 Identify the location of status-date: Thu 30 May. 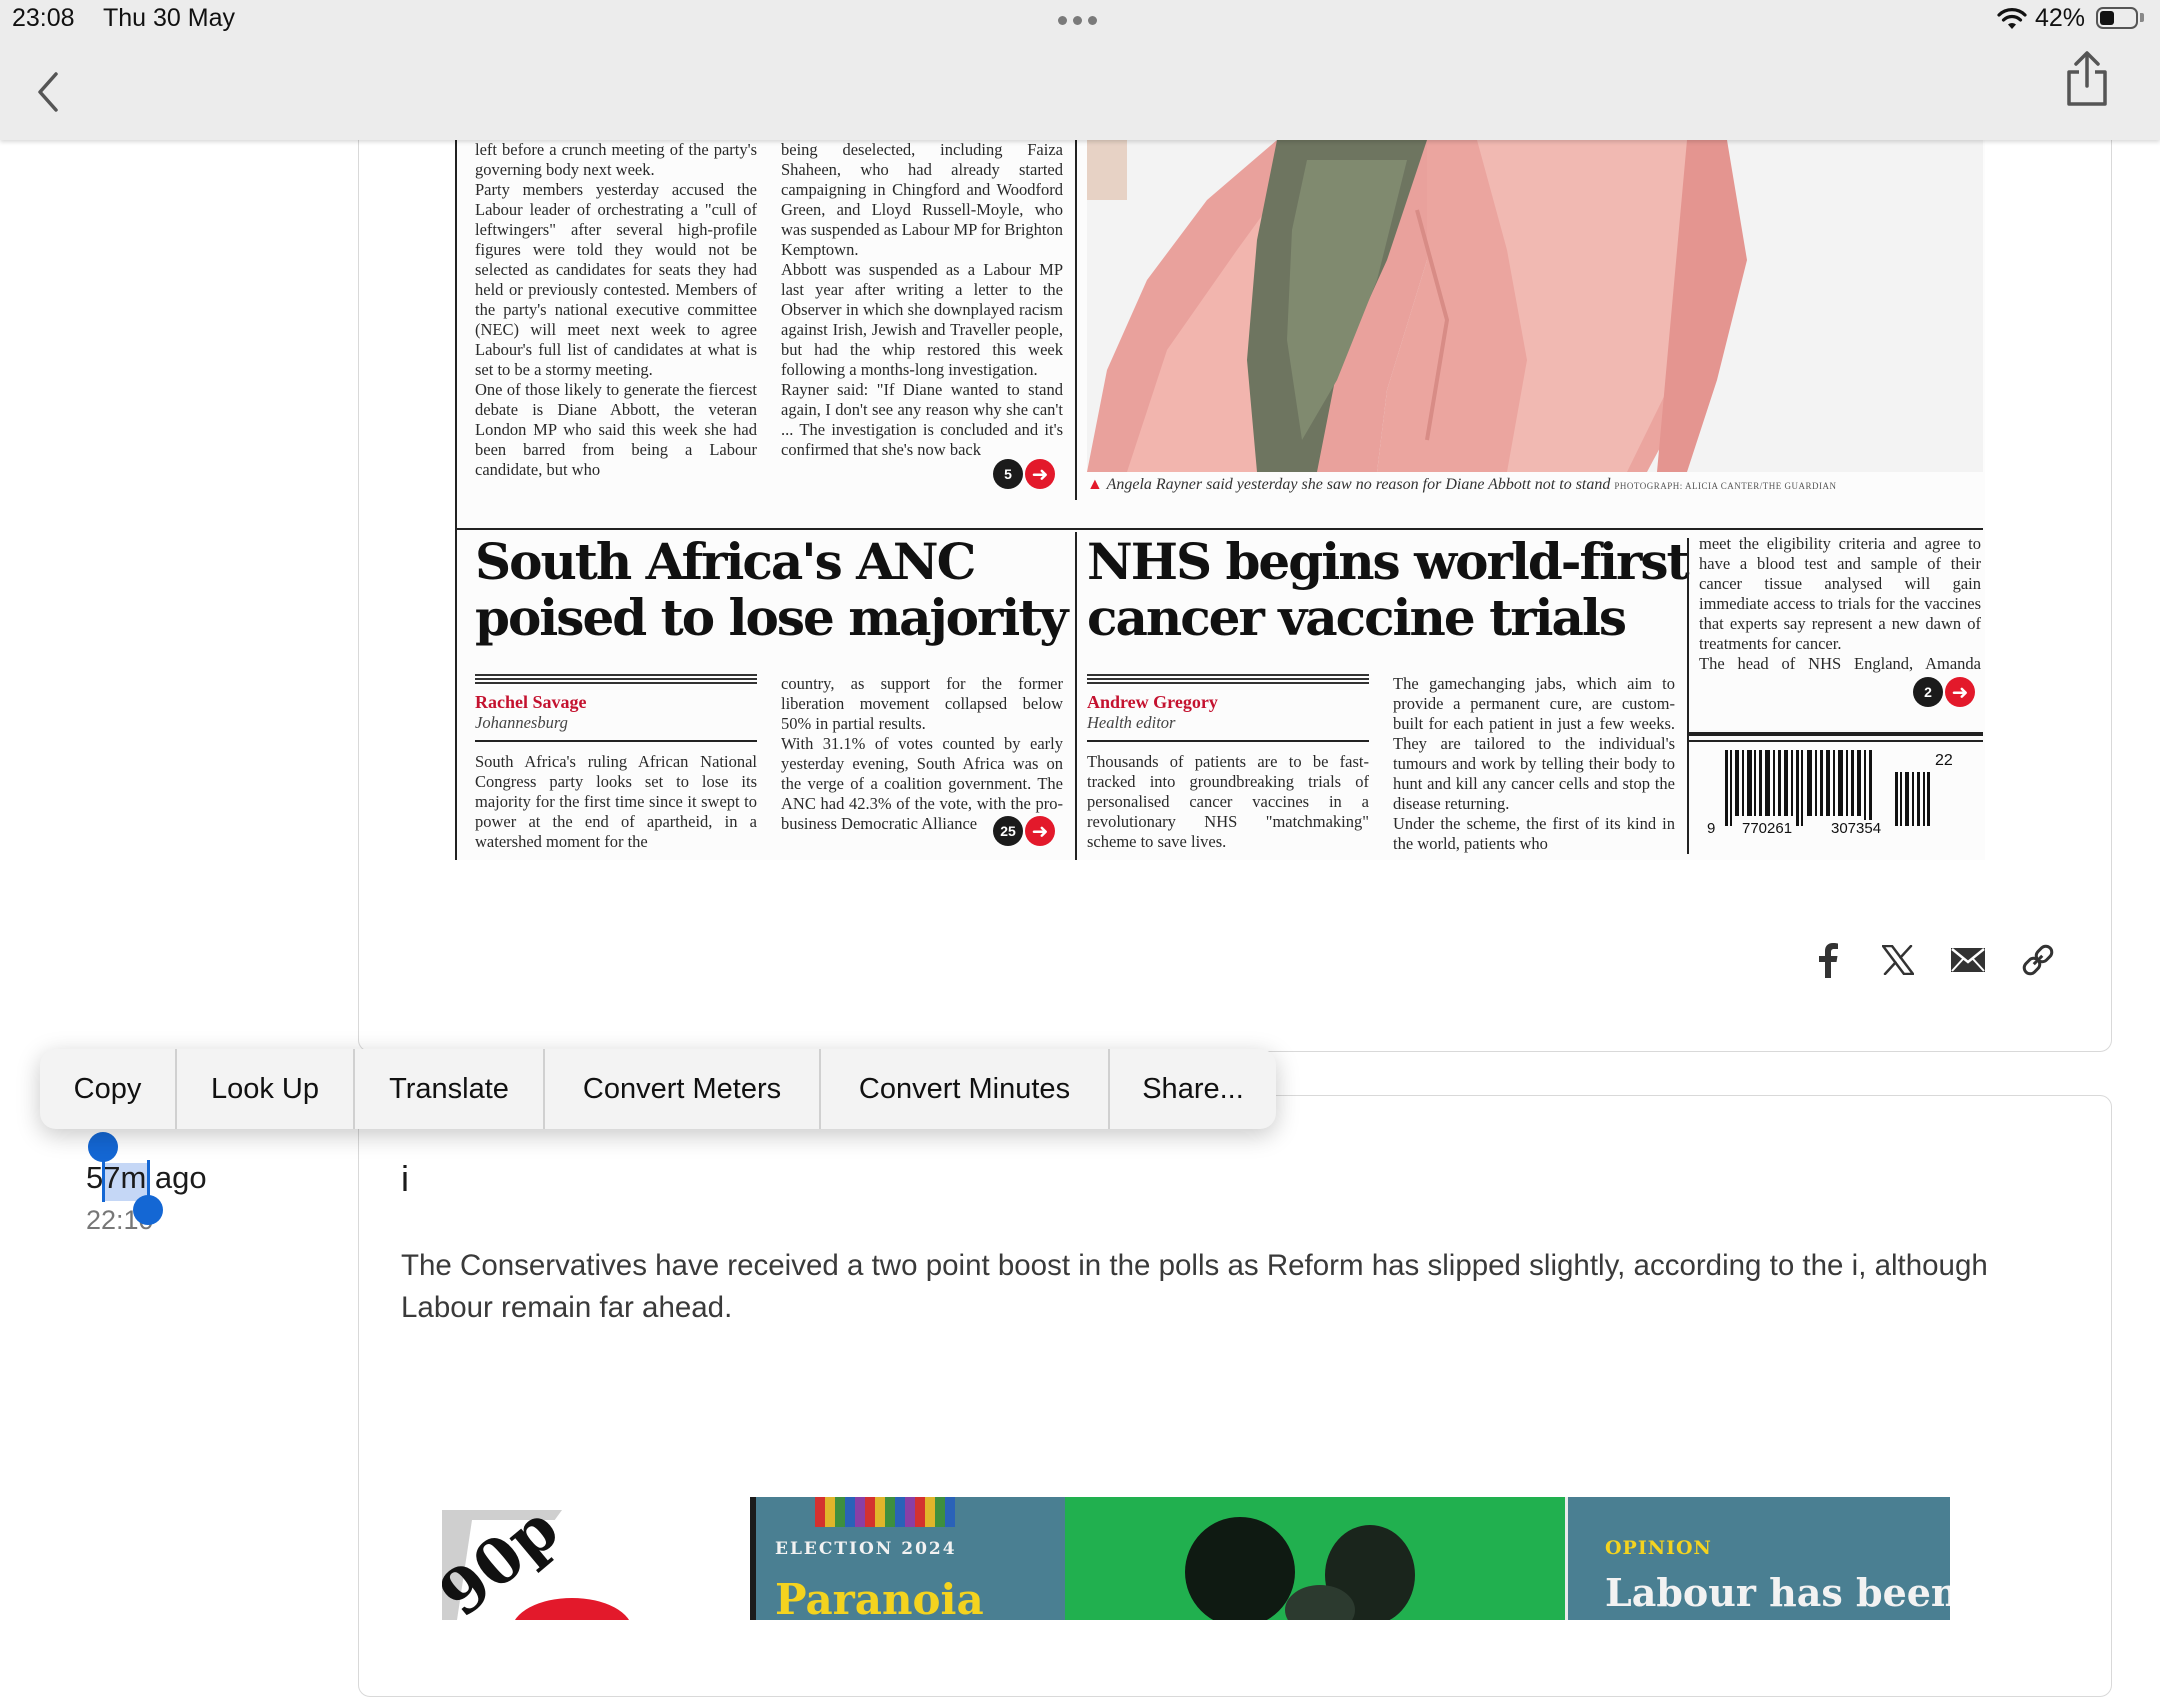
(169, 18).